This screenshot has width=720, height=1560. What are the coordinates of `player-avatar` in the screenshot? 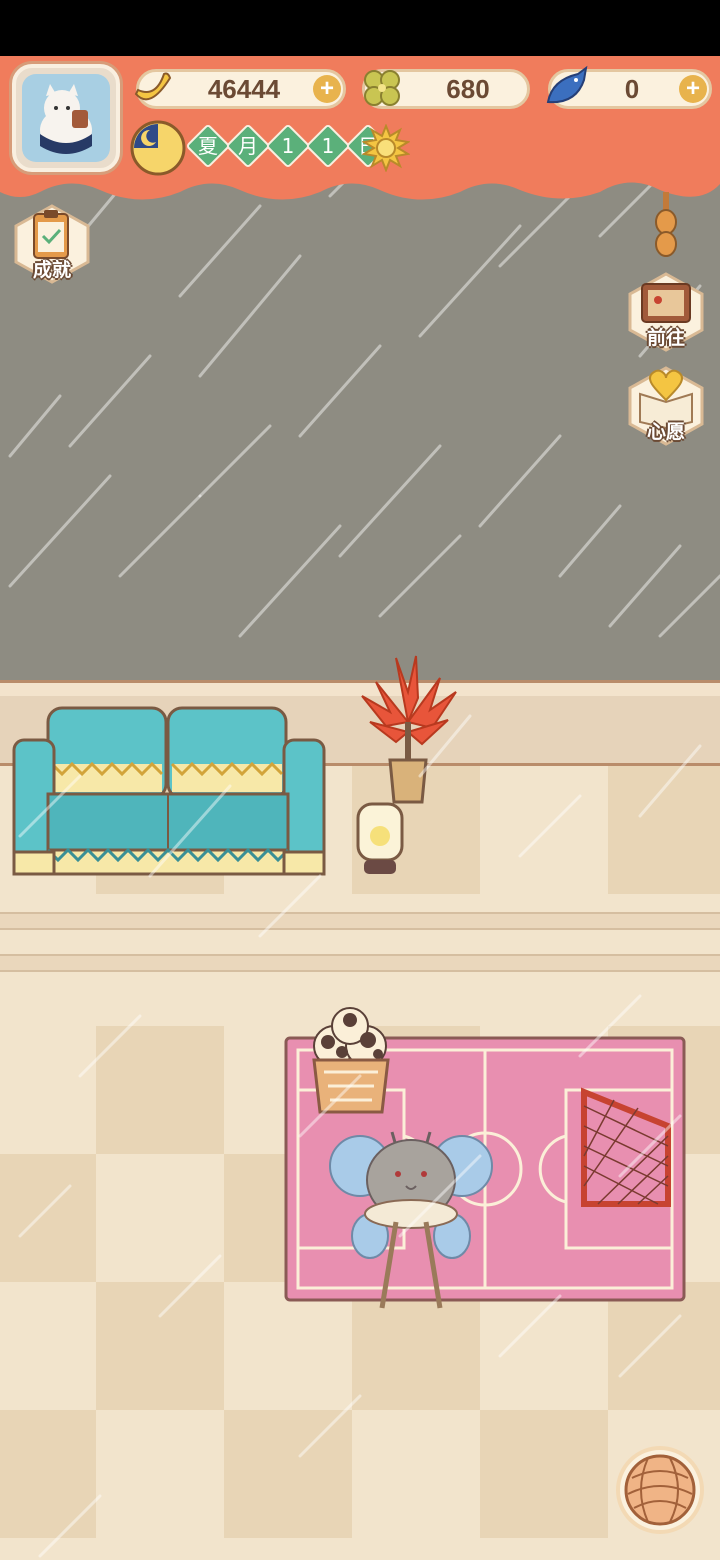 It's located at (66, 118).